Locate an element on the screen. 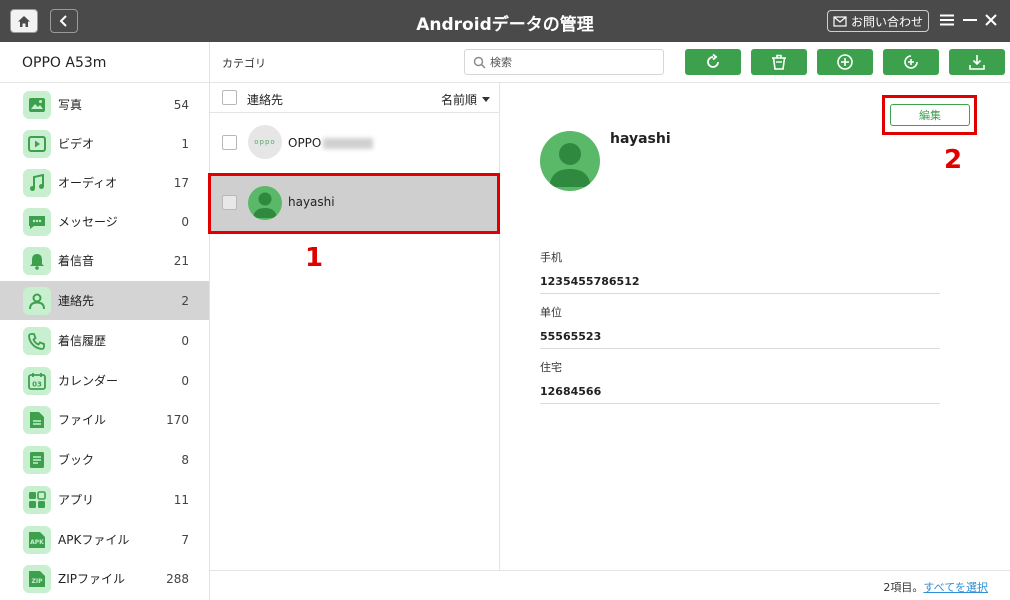  list-item: oppo OPPO is located at coordinates (355, 143).